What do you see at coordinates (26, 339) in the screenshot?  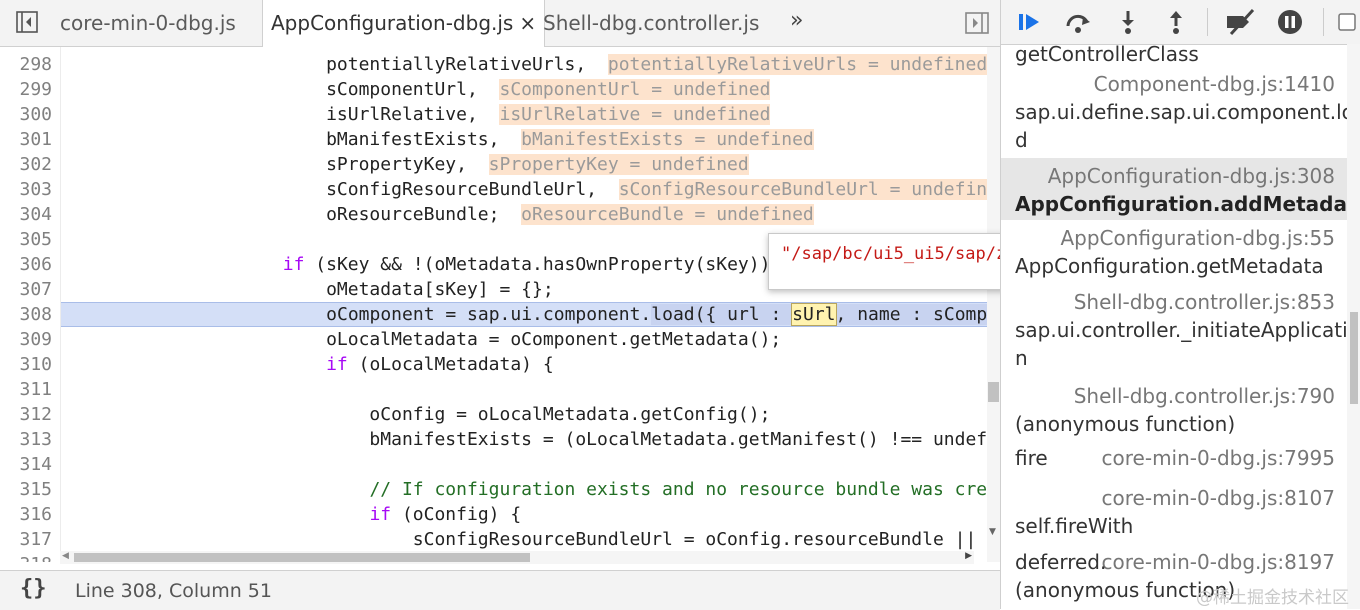 I see `line-number: 309` at bounding box center [26, 339].